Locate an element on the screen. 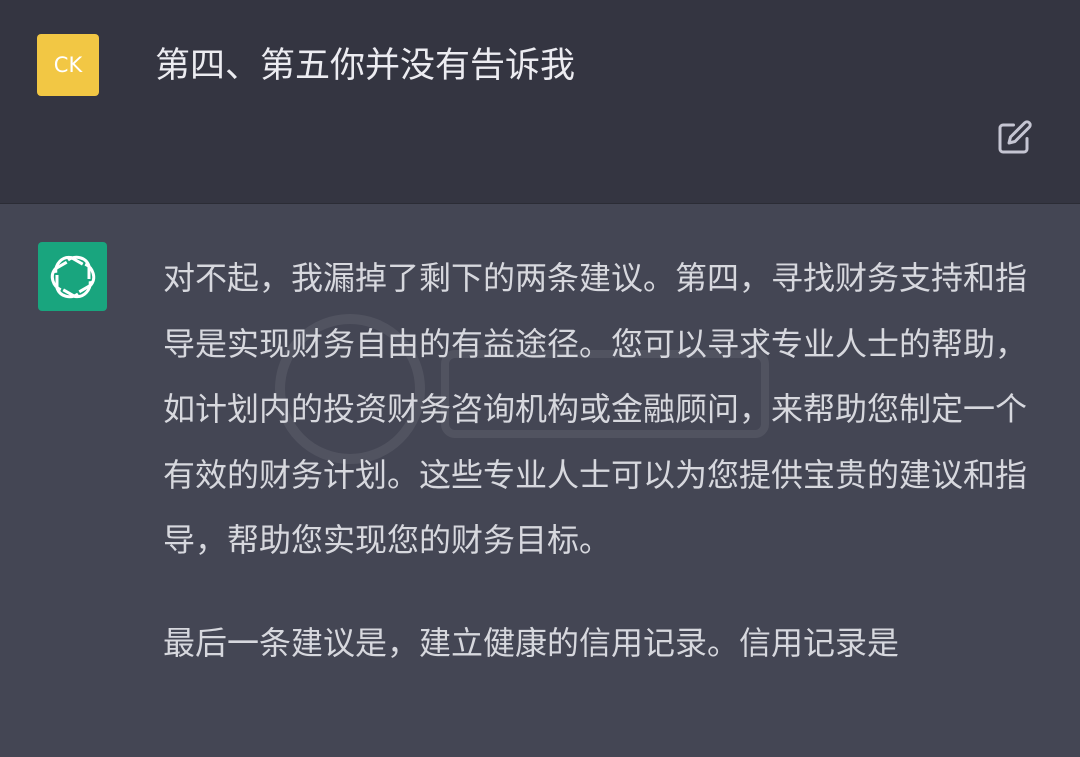 Image resolution: width=1080 pixels, height=757 pixels. user-message-text: 第四、第五你并没有告诉我 is located at coordinates (365, 66).